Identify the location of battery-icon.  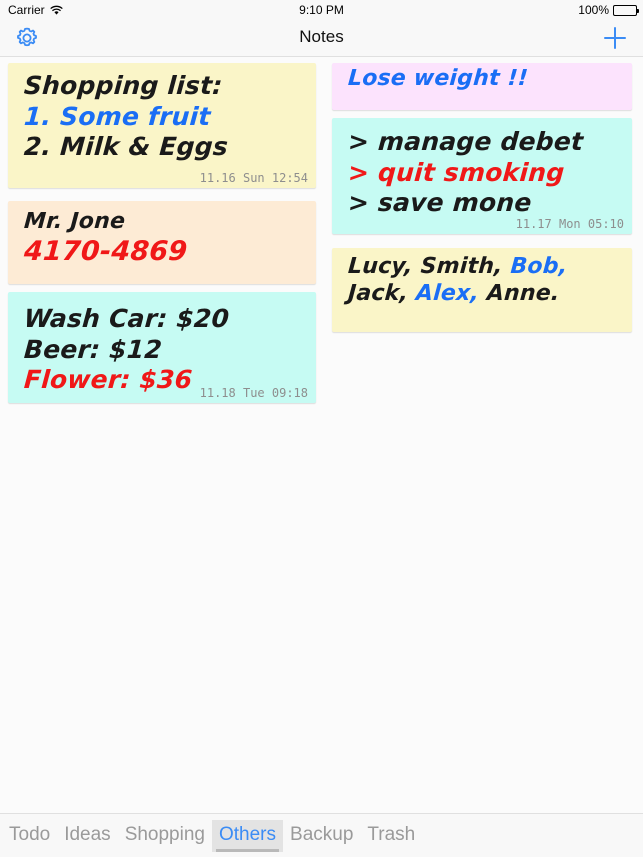
(626, 10).